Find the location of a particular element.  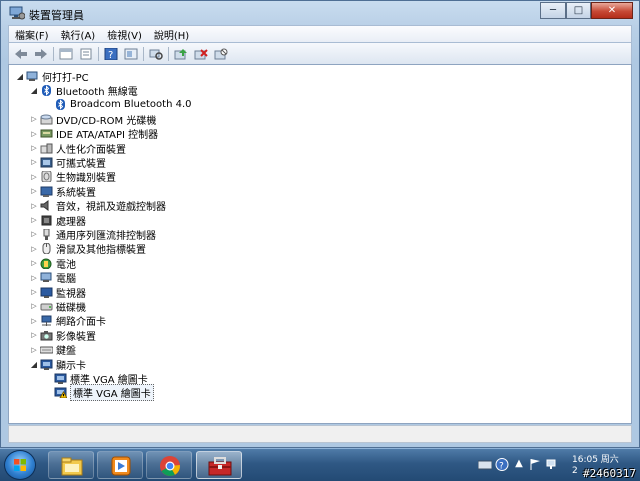

update-driver-icon is located at coordinates (181, 54).